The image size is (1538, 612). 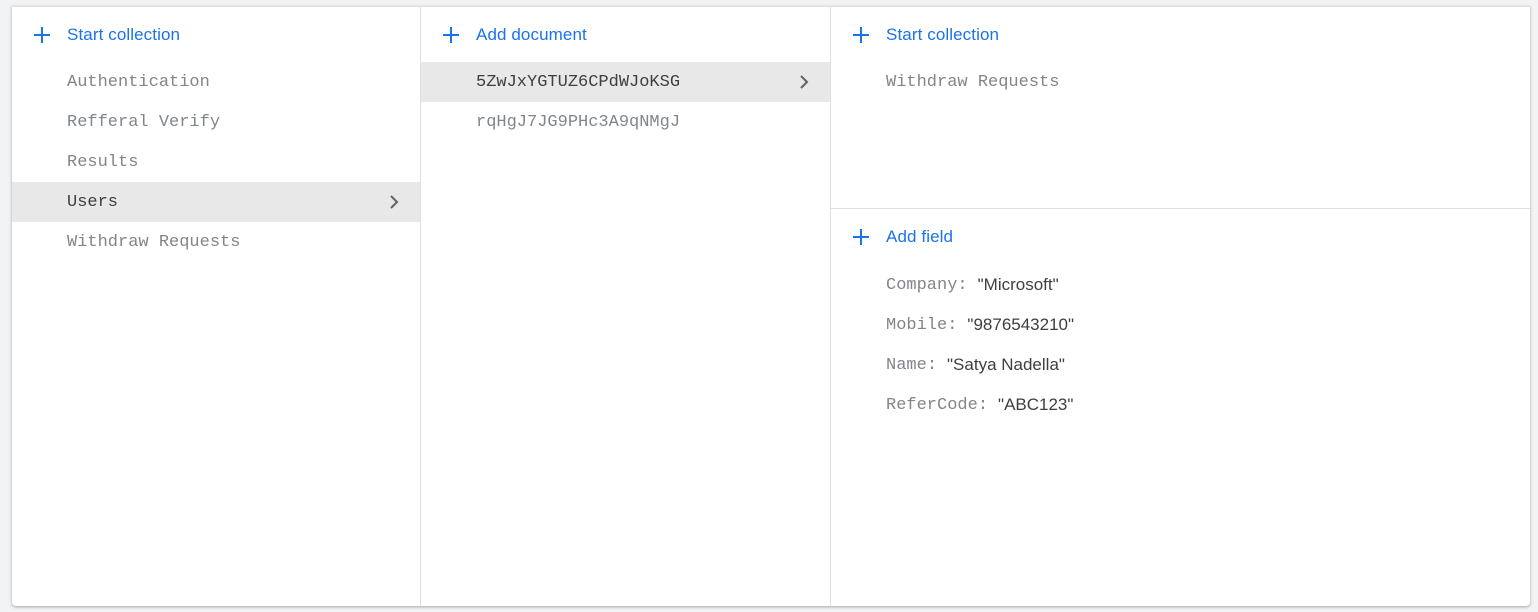 What do you see at coordinates (1180, 82) in the screenshot?
I see `subcollection-item-withdraw-requests: Withdraw Requests` at bounding box center [1180, 82].